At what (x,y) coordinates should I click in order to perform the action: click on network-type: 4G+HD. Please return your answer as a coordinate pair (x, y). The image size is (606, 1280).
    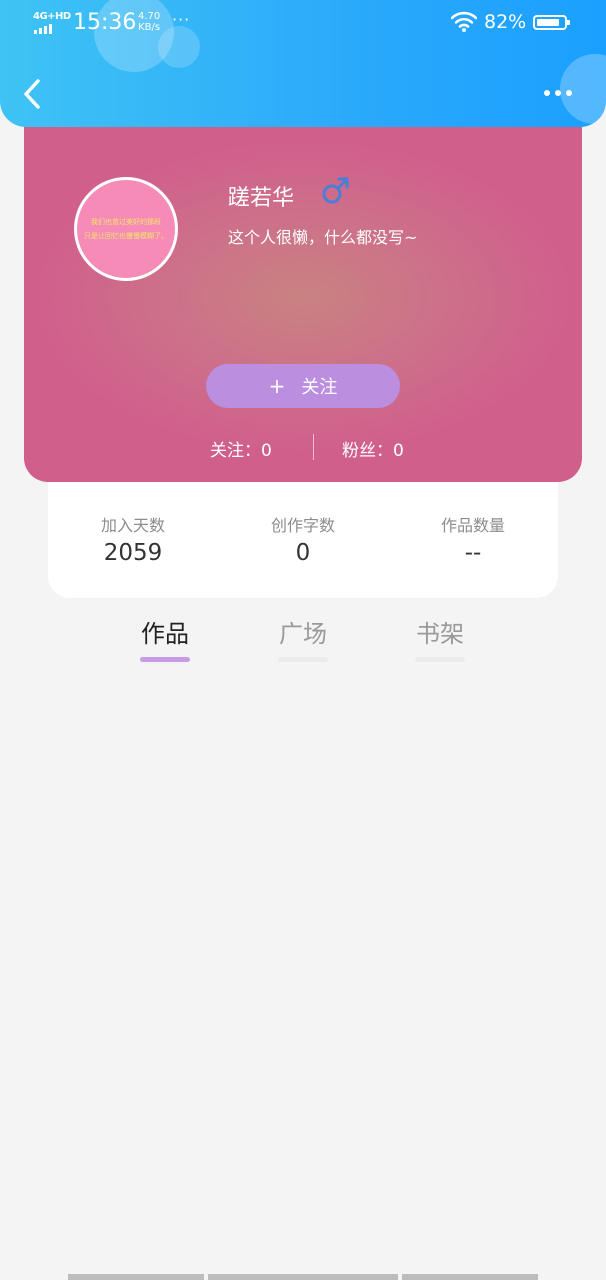
    Looking at the image, I should click on (52, 16).